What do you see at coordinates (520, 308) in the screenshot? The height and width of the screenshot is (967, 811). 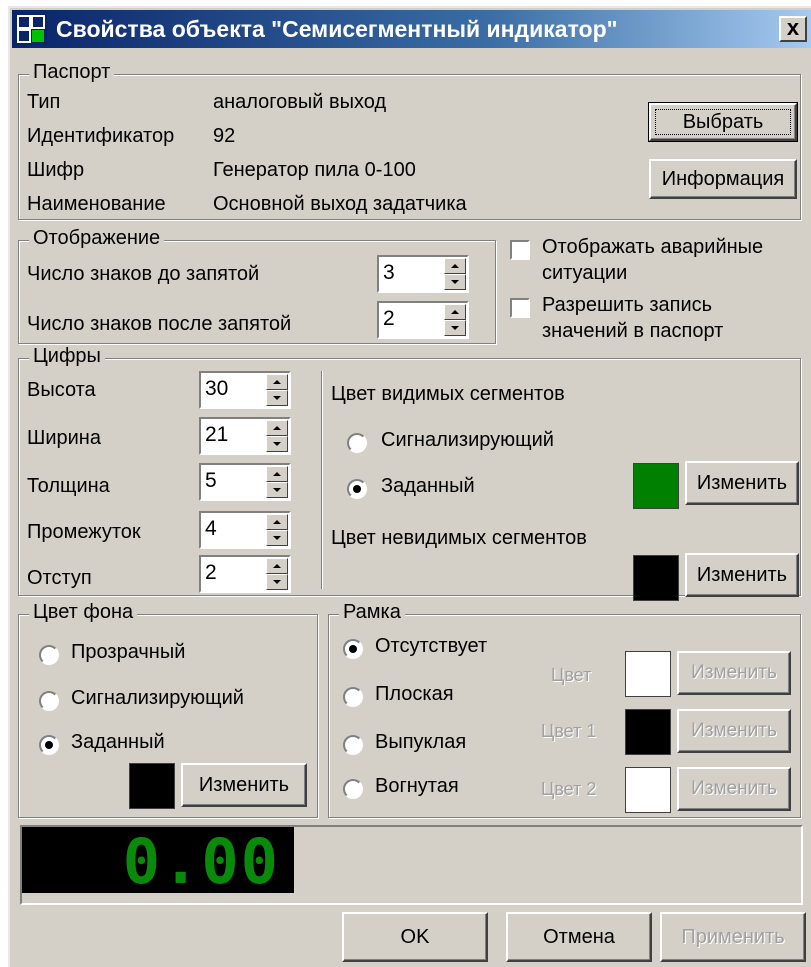 I see `allow-write-checkbox` at bounding box center [520, 308].